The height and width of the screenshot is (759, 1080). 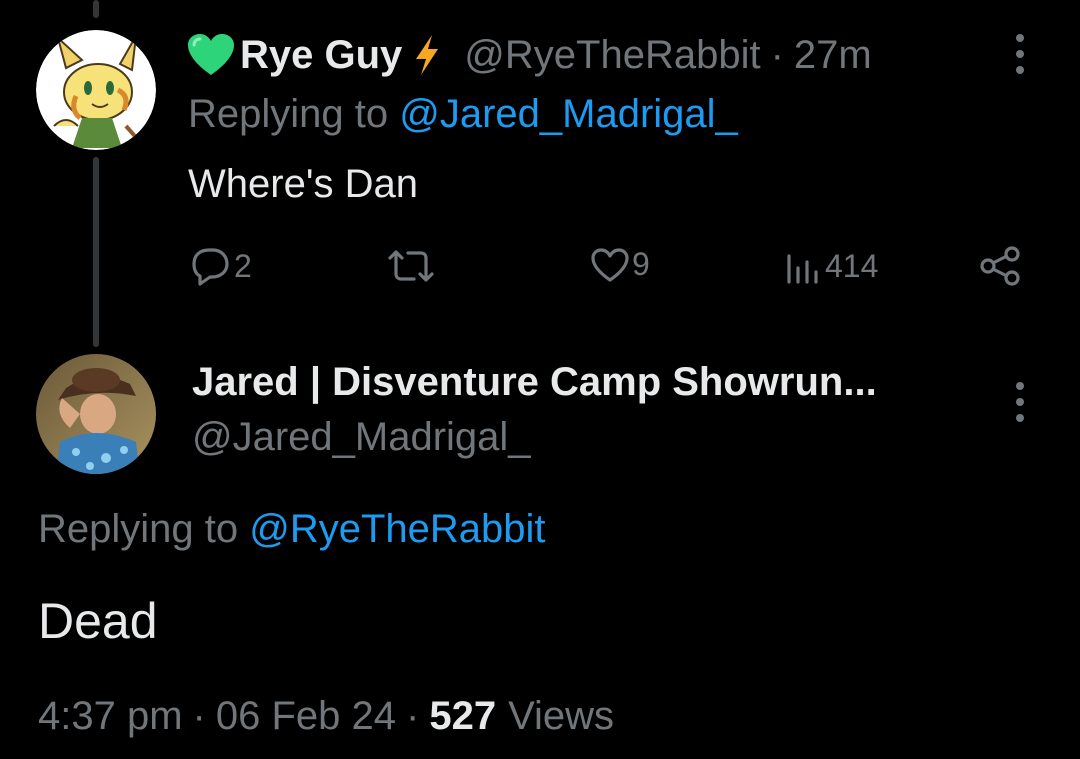 I want to click on tweet1-header: Rye Guy @RyeTheRabbit · 27m, so click(x=529, y=55).